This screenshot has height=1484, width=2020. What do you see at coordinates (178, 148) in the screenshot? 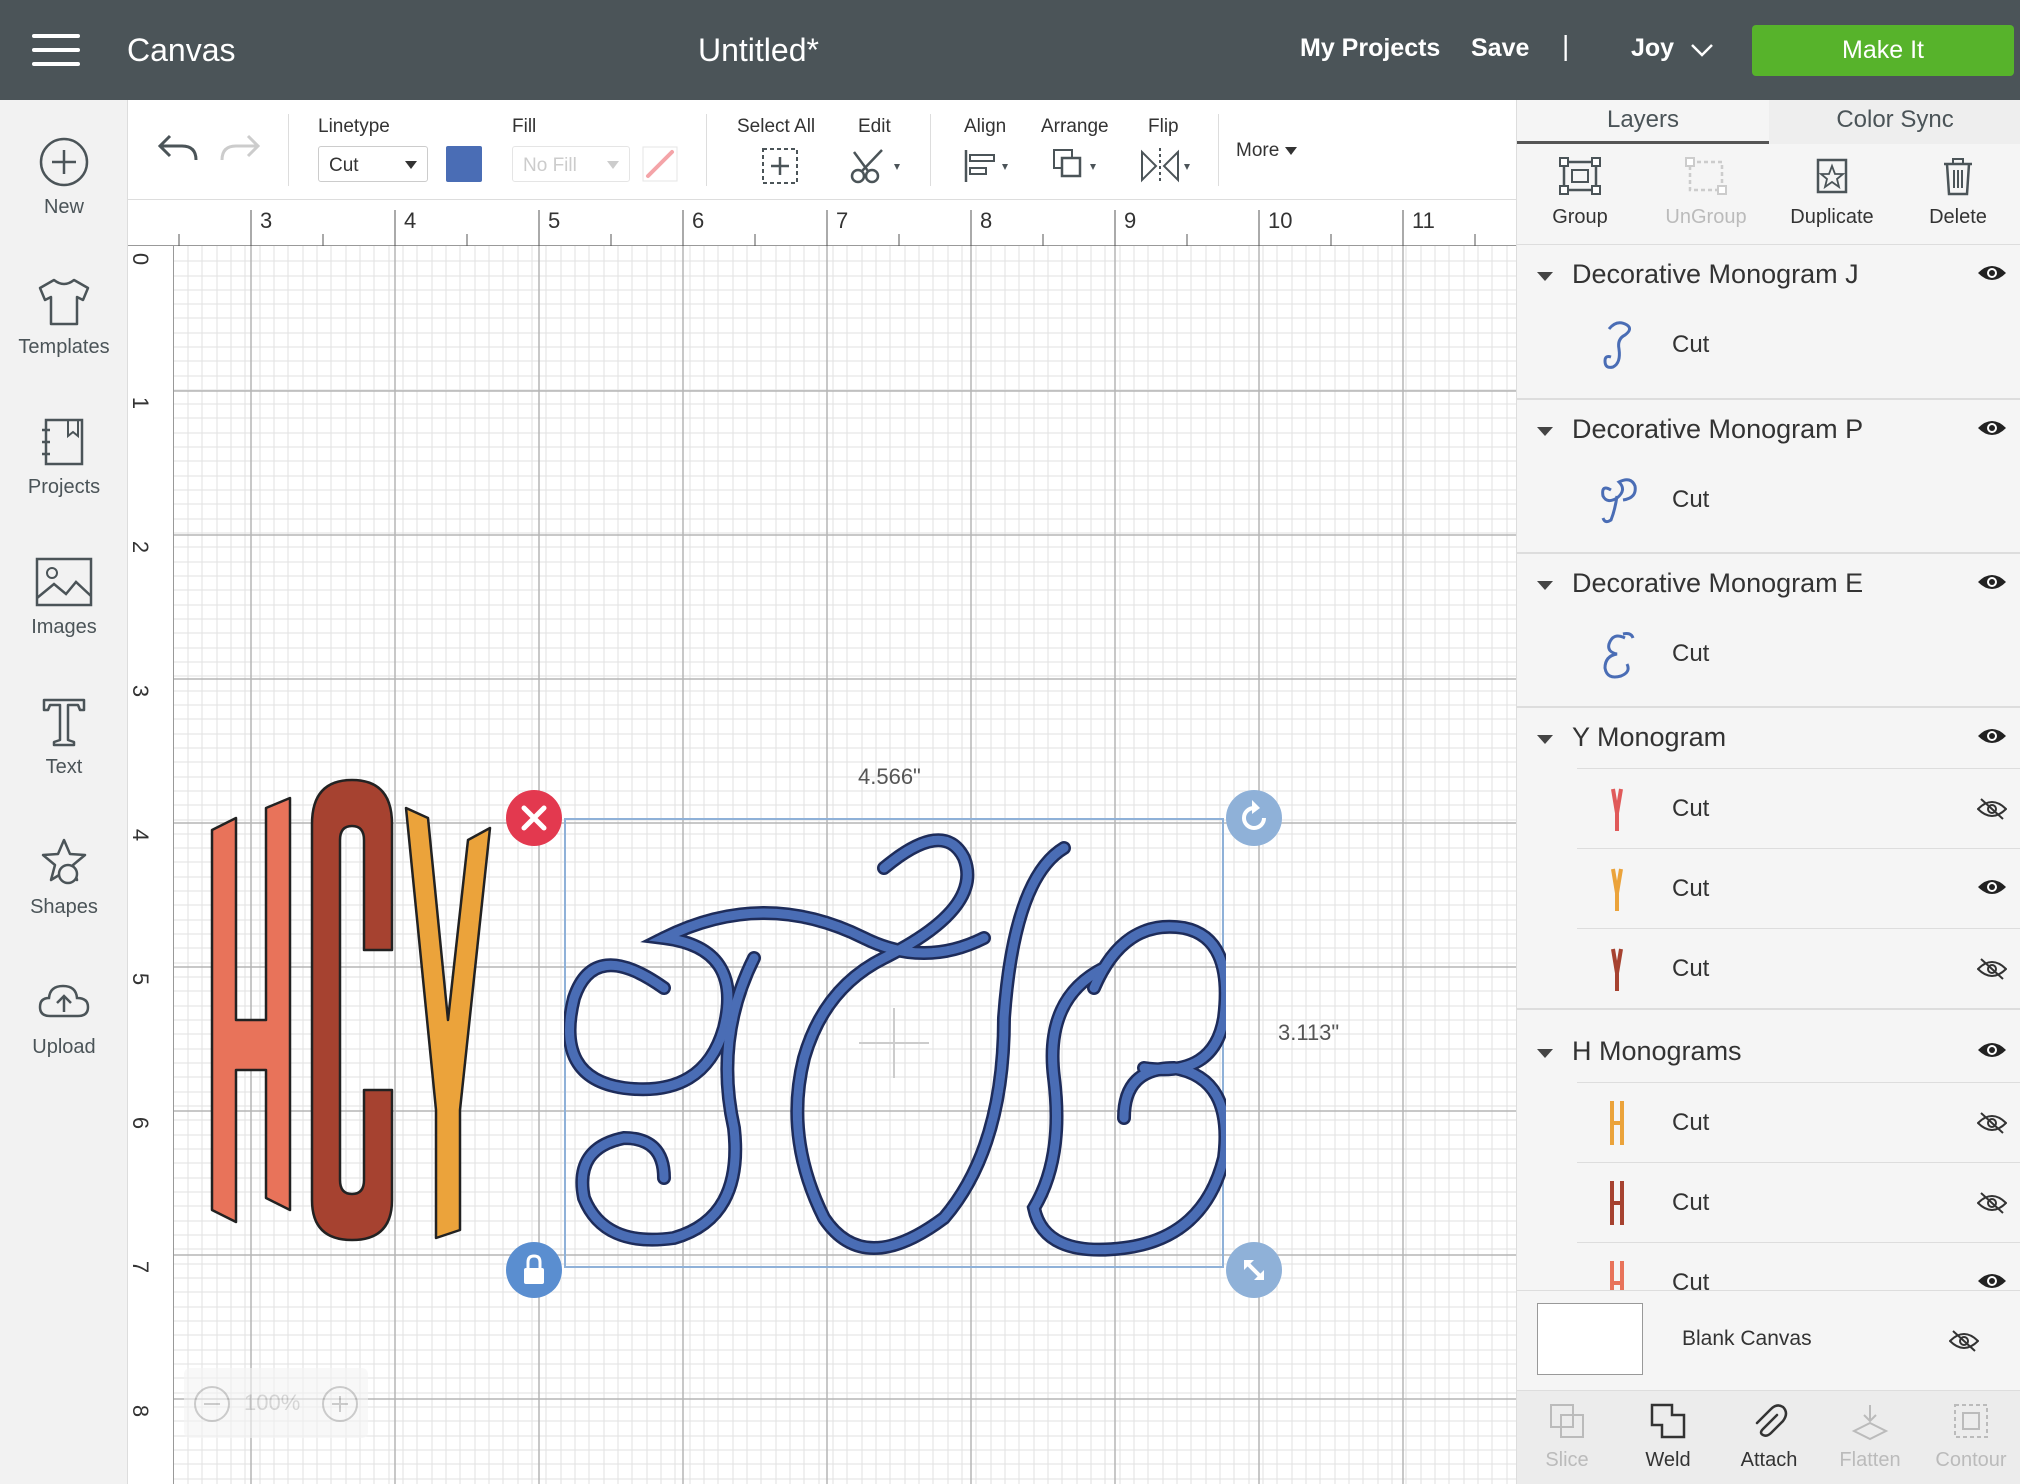
I see `undo-icon` at bounding box center [178, 148].